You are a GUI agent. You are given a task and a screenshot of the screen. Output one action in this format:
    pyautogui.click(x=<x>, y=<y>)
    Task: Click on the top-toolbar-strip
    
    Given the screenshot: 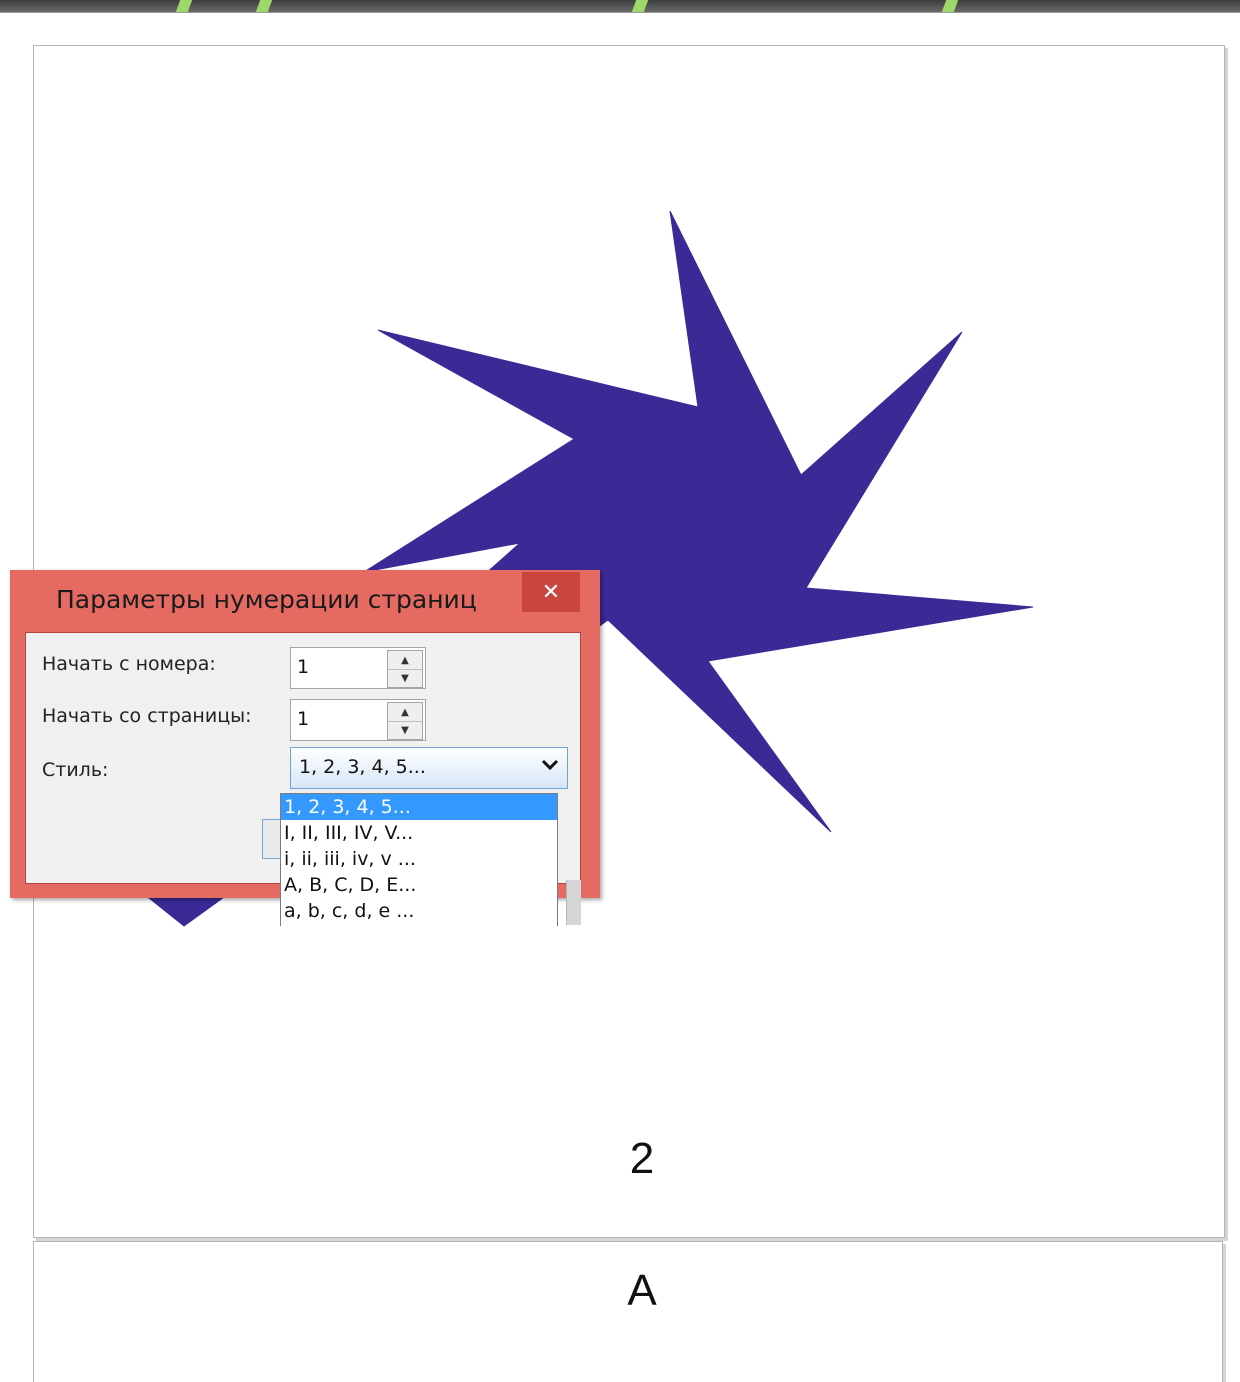 What is the action you would take?
    pyautogui.click(x=620, y=6)
    